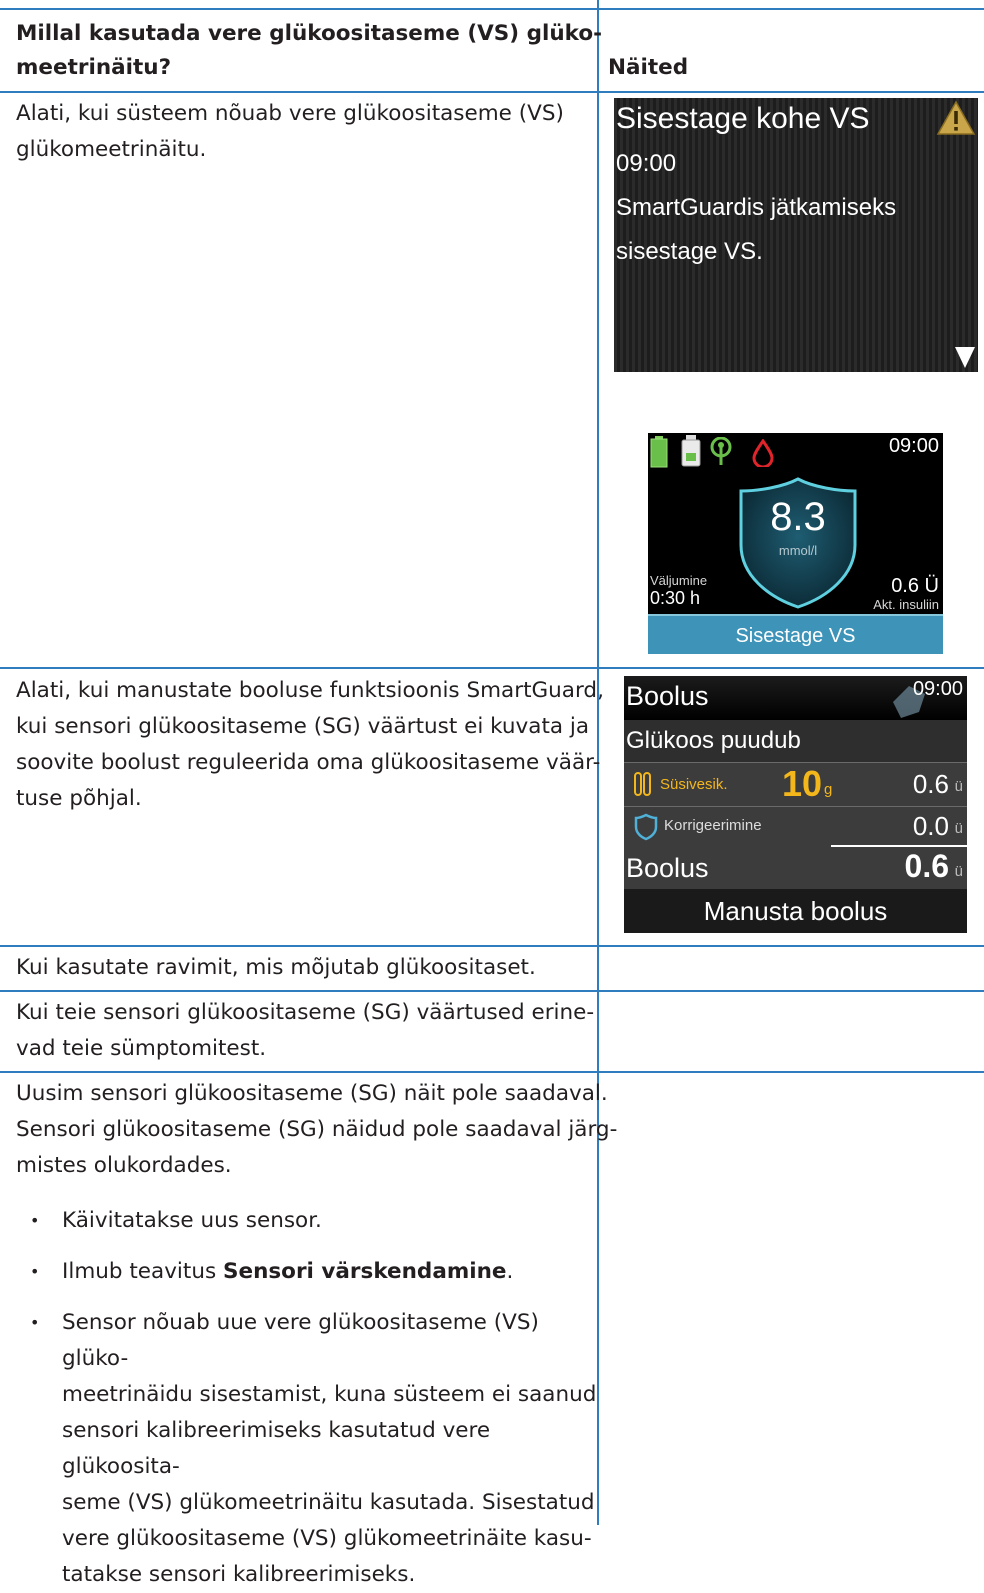 The width and height of the screenshot is (984, 1593). Describe the element at coordinates (694, 784) in the screenshot. I see `carb-label: Süsivesik.` at that location.